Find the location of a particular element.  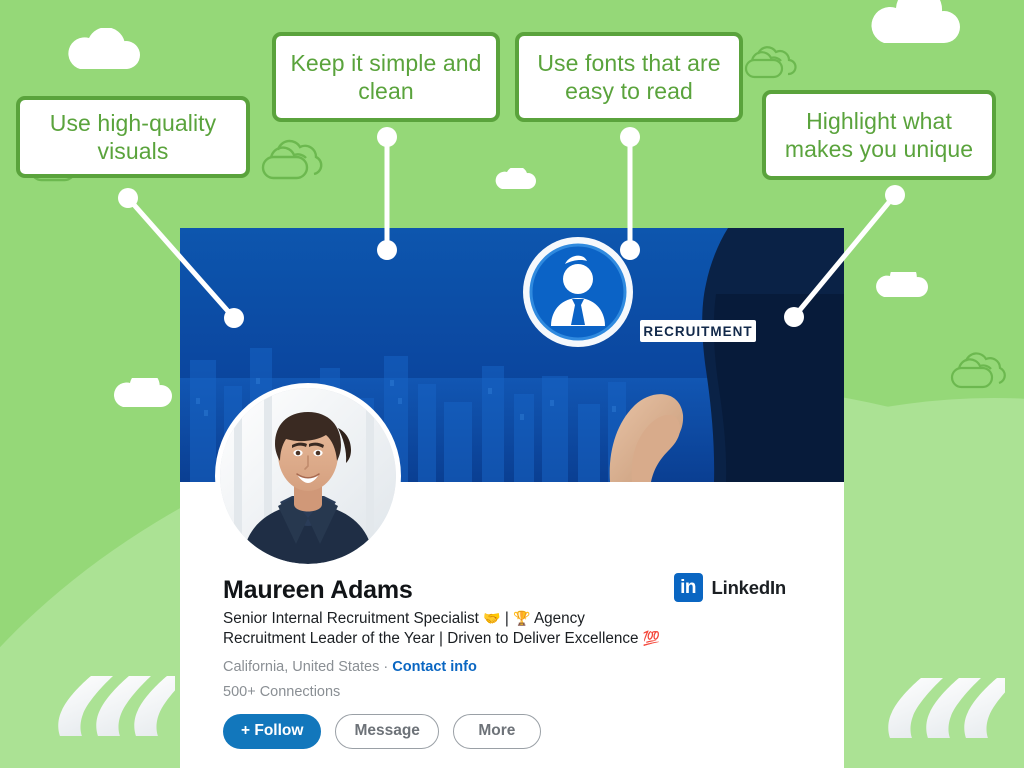

profile-location-row: California, United States · Contact info is located at coordinates (458, 667).